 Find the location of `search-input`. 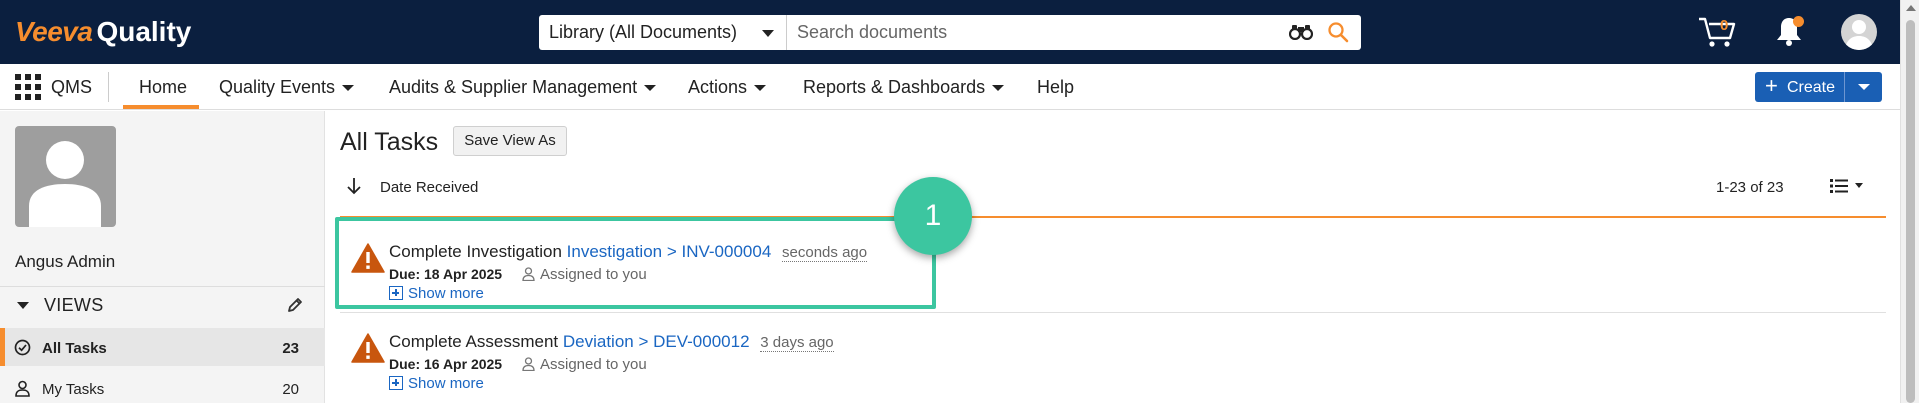

search-input is located at coordinates (1037, 32).